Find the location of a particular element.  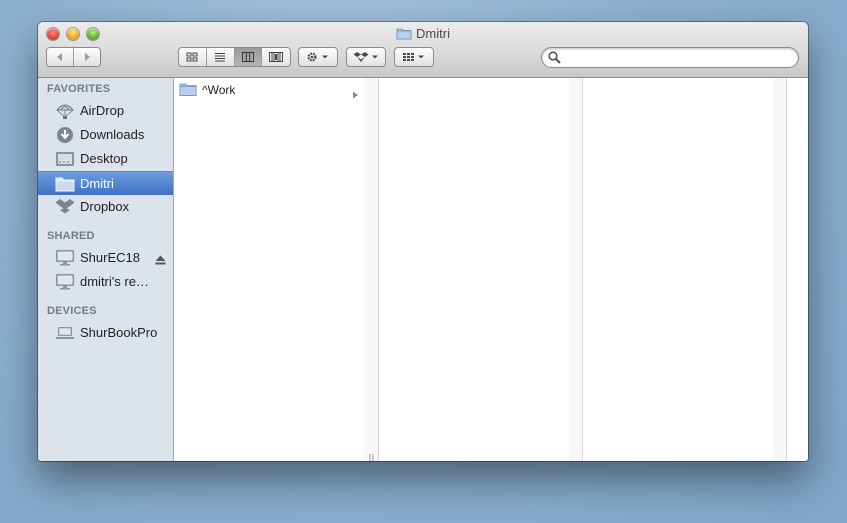

sidebar-item-desktop: Desktop is located at coordinates (105, 159).